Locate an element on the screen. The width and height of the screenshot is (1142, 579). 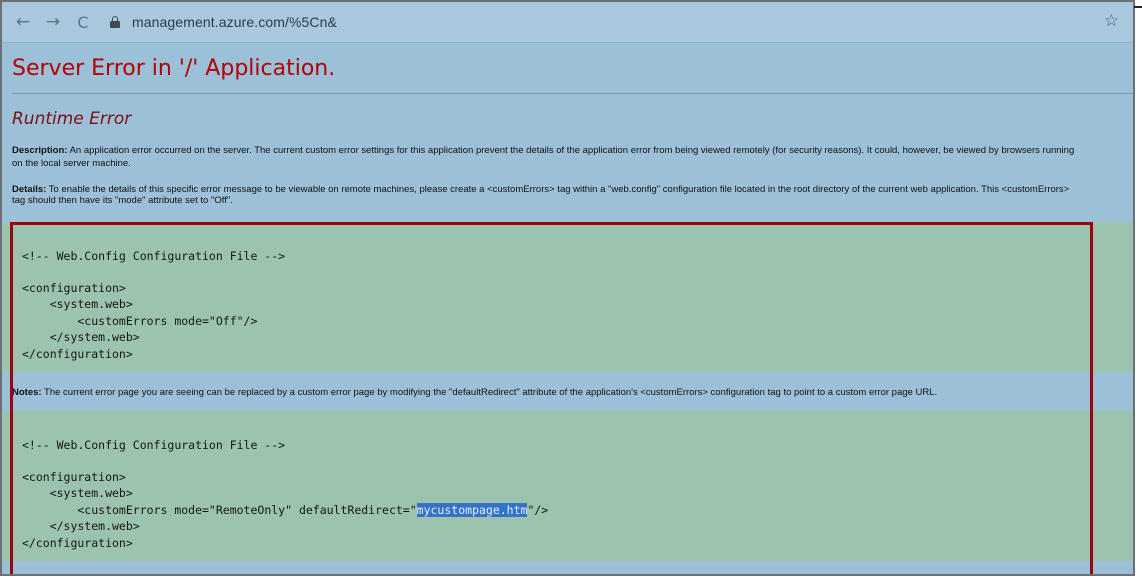
forward-arrow-icon: → is located at coordinates (53, 22).